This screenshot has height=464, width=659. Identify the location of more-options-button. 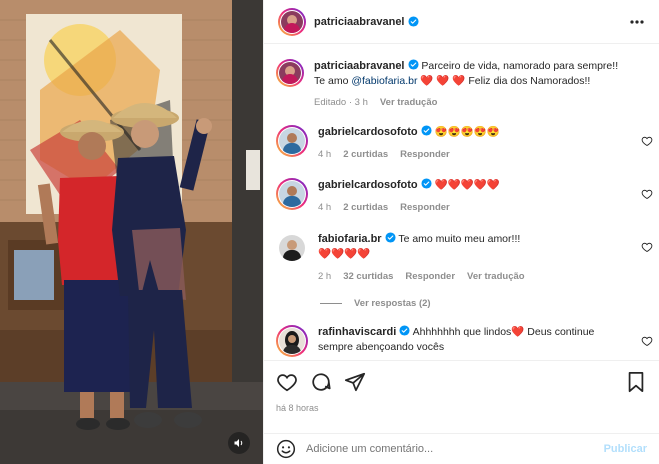
(637, 22).